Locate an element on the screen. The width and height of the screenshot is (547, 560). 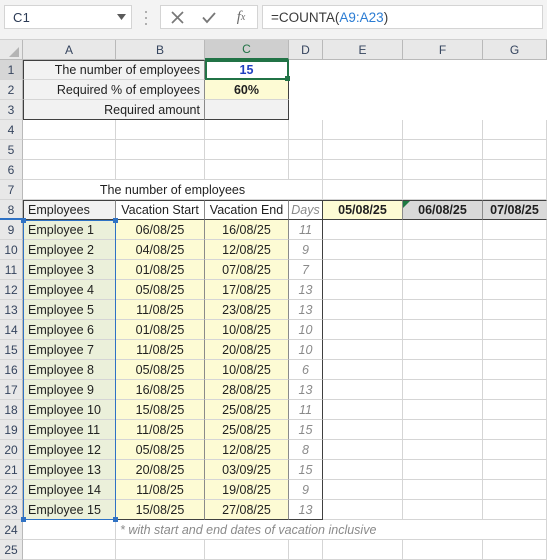
cell-vacation-start: 15/08/25 is located at coordinates (160, 510).